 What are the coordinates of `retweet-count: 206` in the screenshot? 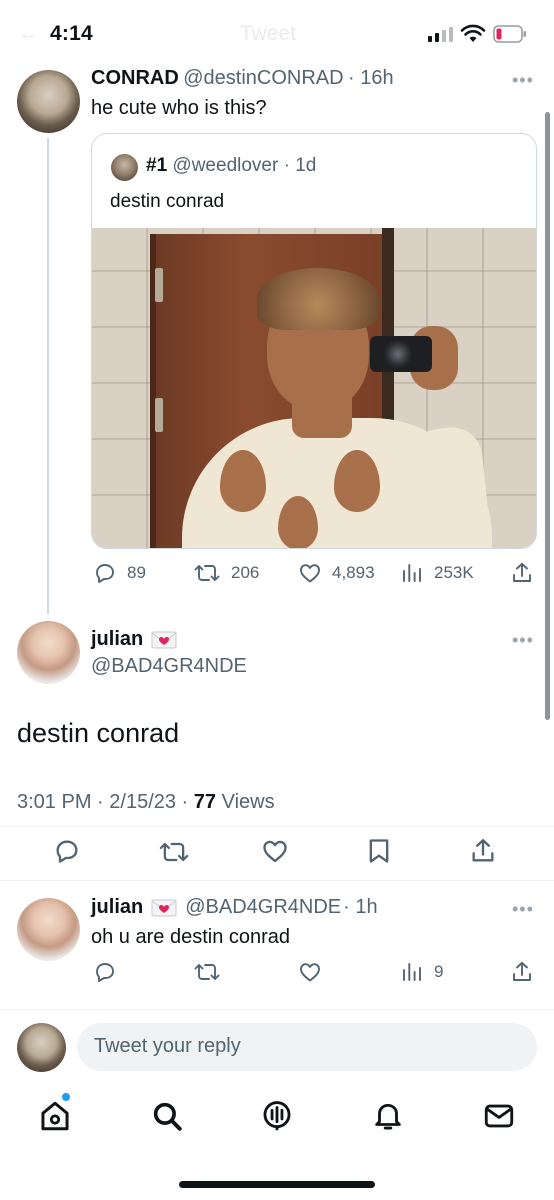 It's located at (245, 572).